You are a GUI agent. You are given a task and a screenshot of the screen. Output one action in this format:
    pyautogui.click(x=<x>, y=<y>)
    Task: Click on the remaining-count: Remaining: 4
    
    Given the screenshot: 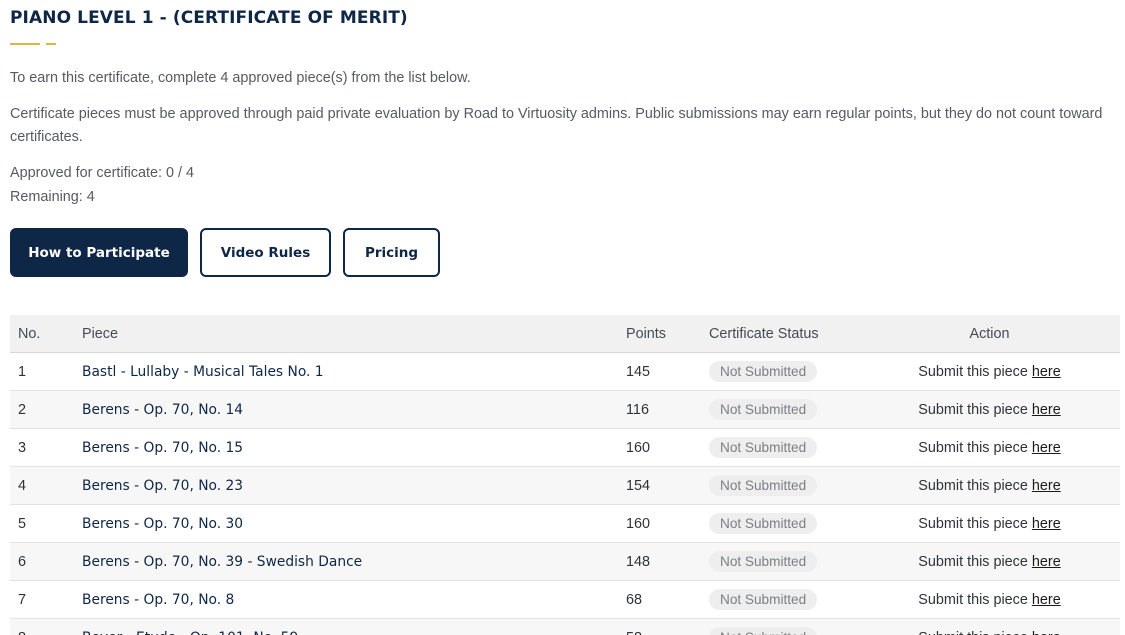 What is the action you would take?
    pyautogui.click(x=52, y=197)
    